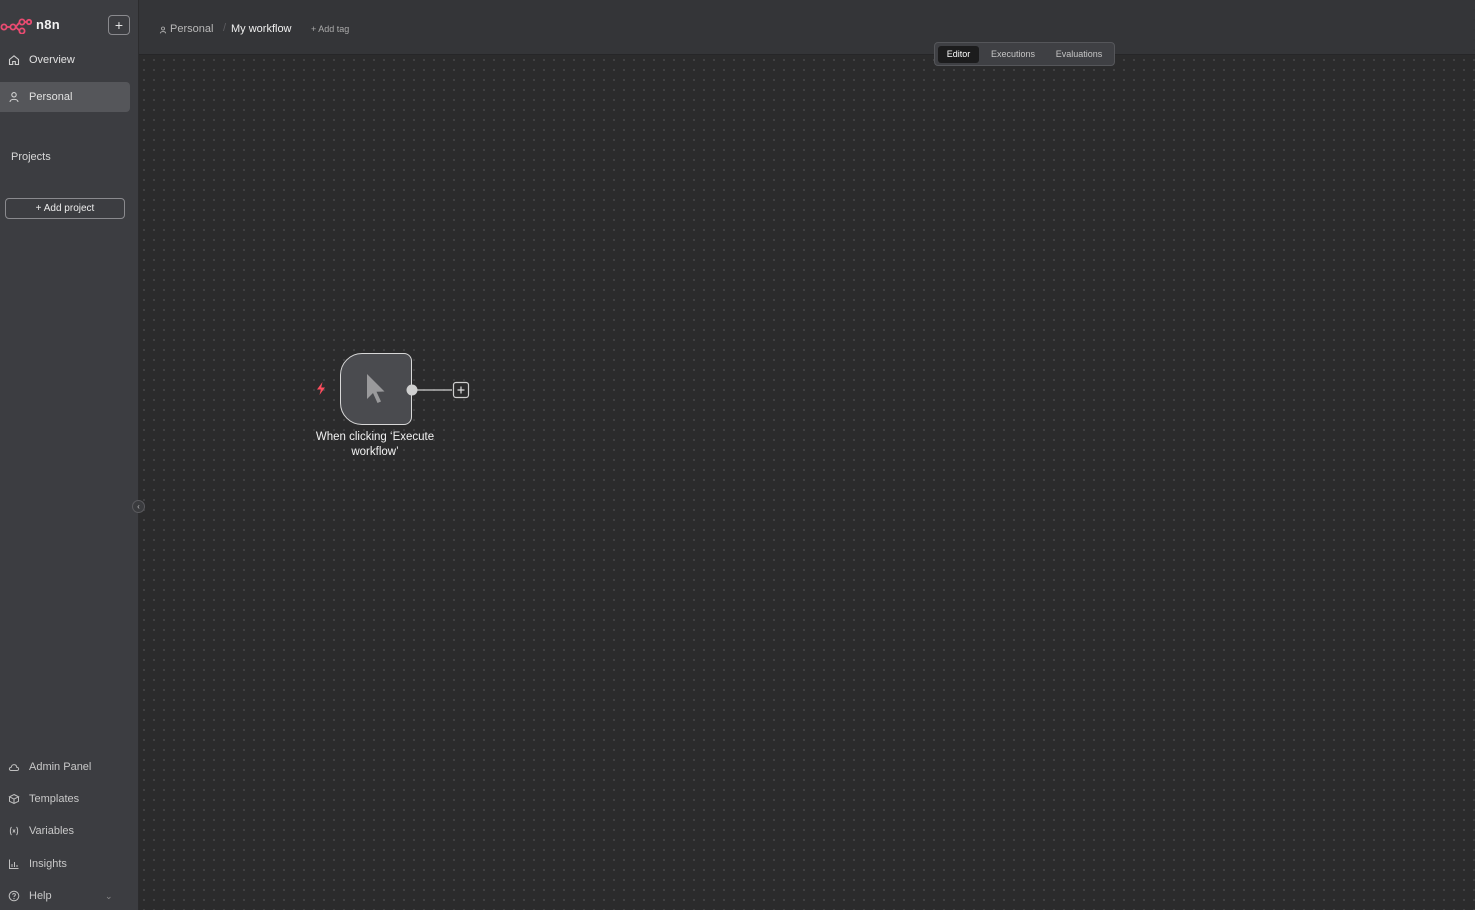 This screenshot has width=1475, height=910. Describe the element at coordinates (14, 864) in the screenshot. I see `bar-chart-icon` at that location.